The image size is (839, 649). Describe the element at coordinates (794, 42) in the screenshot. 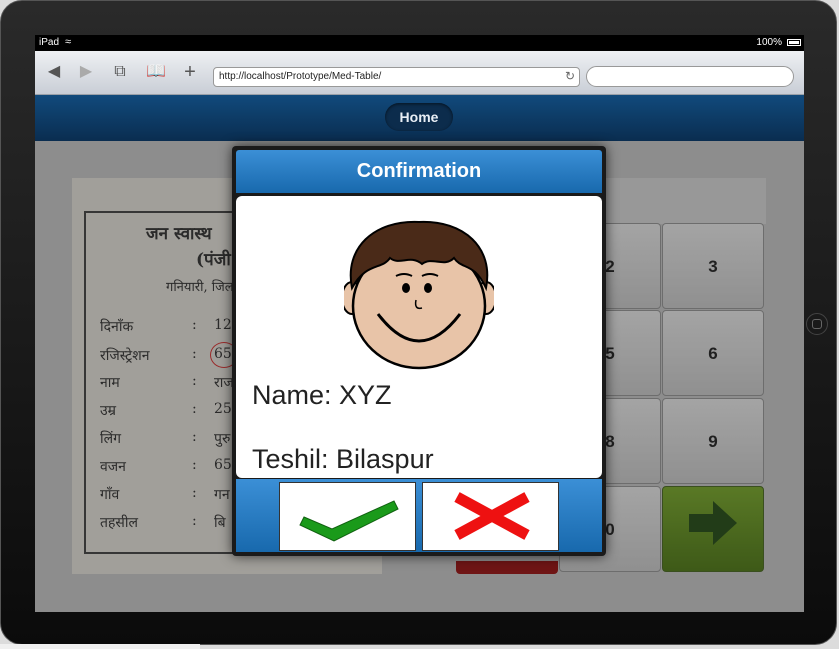

I see `battery-icon` at that location.